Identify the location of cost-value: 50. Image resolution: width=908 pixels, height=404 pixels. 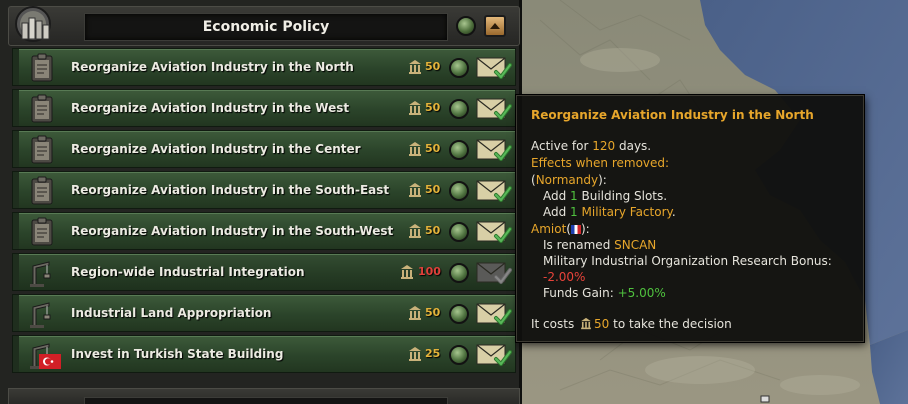
(602, 324).